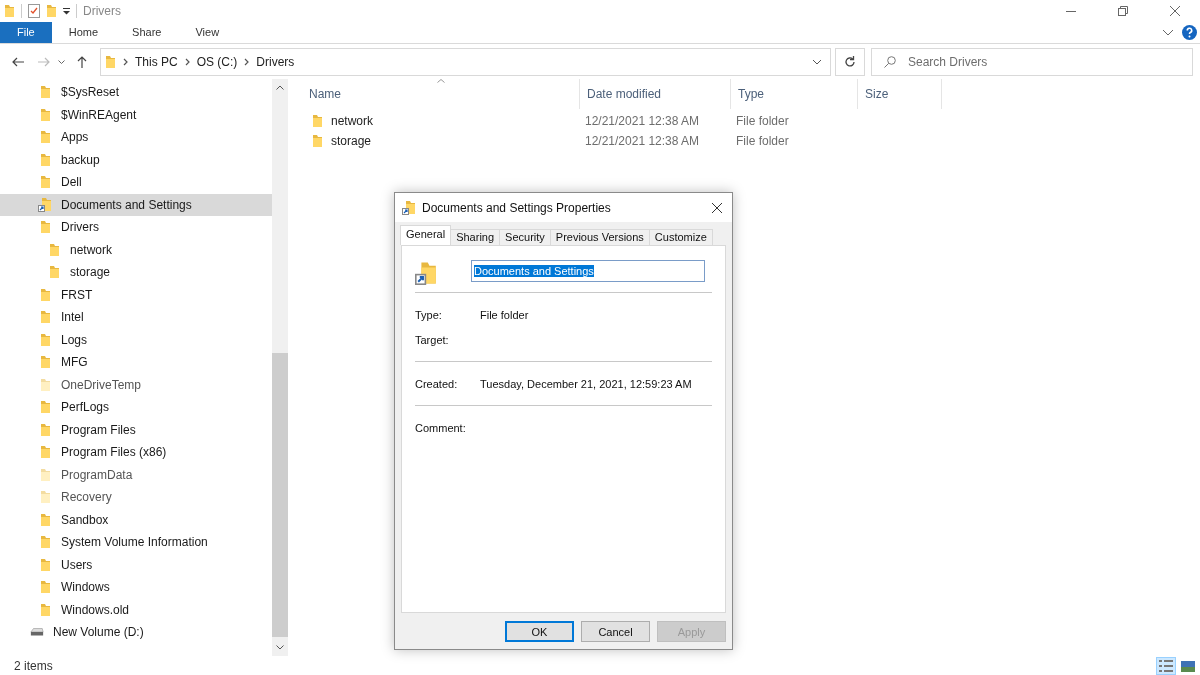 The width and height of the screenshot is (1200, 675). Describe the element at coordinates (890, 62) in the screenshot. I see `search-icon` at that location.